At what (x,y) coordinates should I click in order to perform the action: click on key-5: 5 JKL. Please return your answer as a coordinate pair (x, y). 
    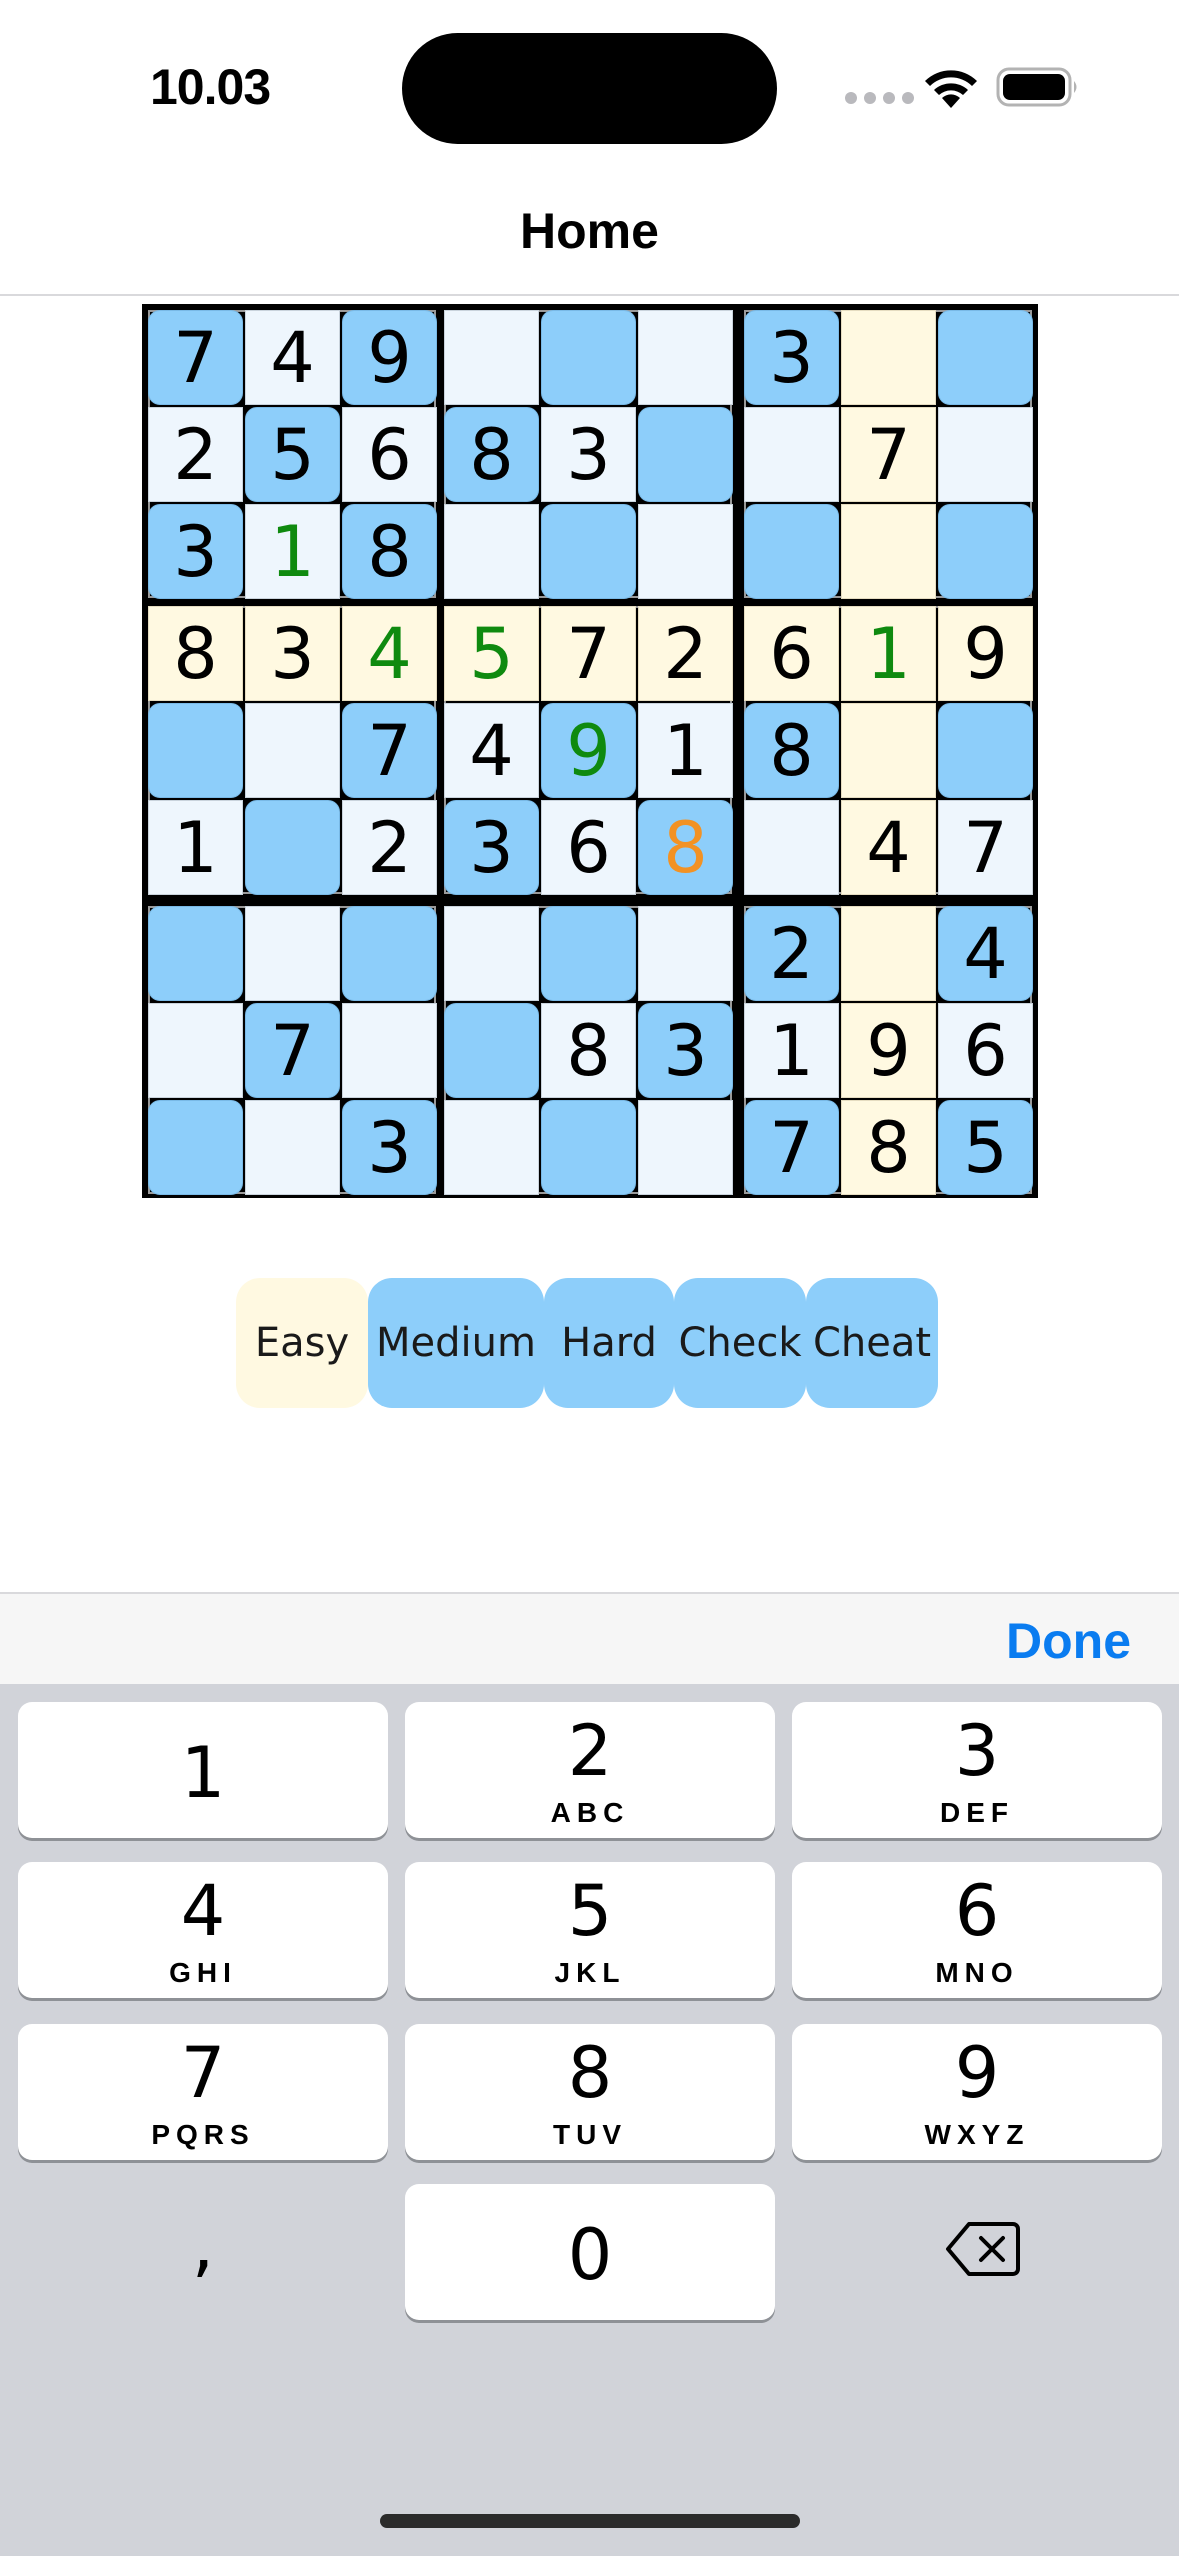
    Looking at the image, I should click on (590, 1930).